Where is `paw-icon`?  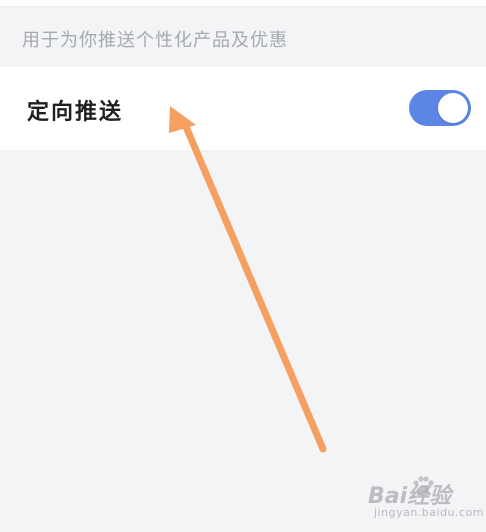 paw-icon is located at coordinates (423, 486).